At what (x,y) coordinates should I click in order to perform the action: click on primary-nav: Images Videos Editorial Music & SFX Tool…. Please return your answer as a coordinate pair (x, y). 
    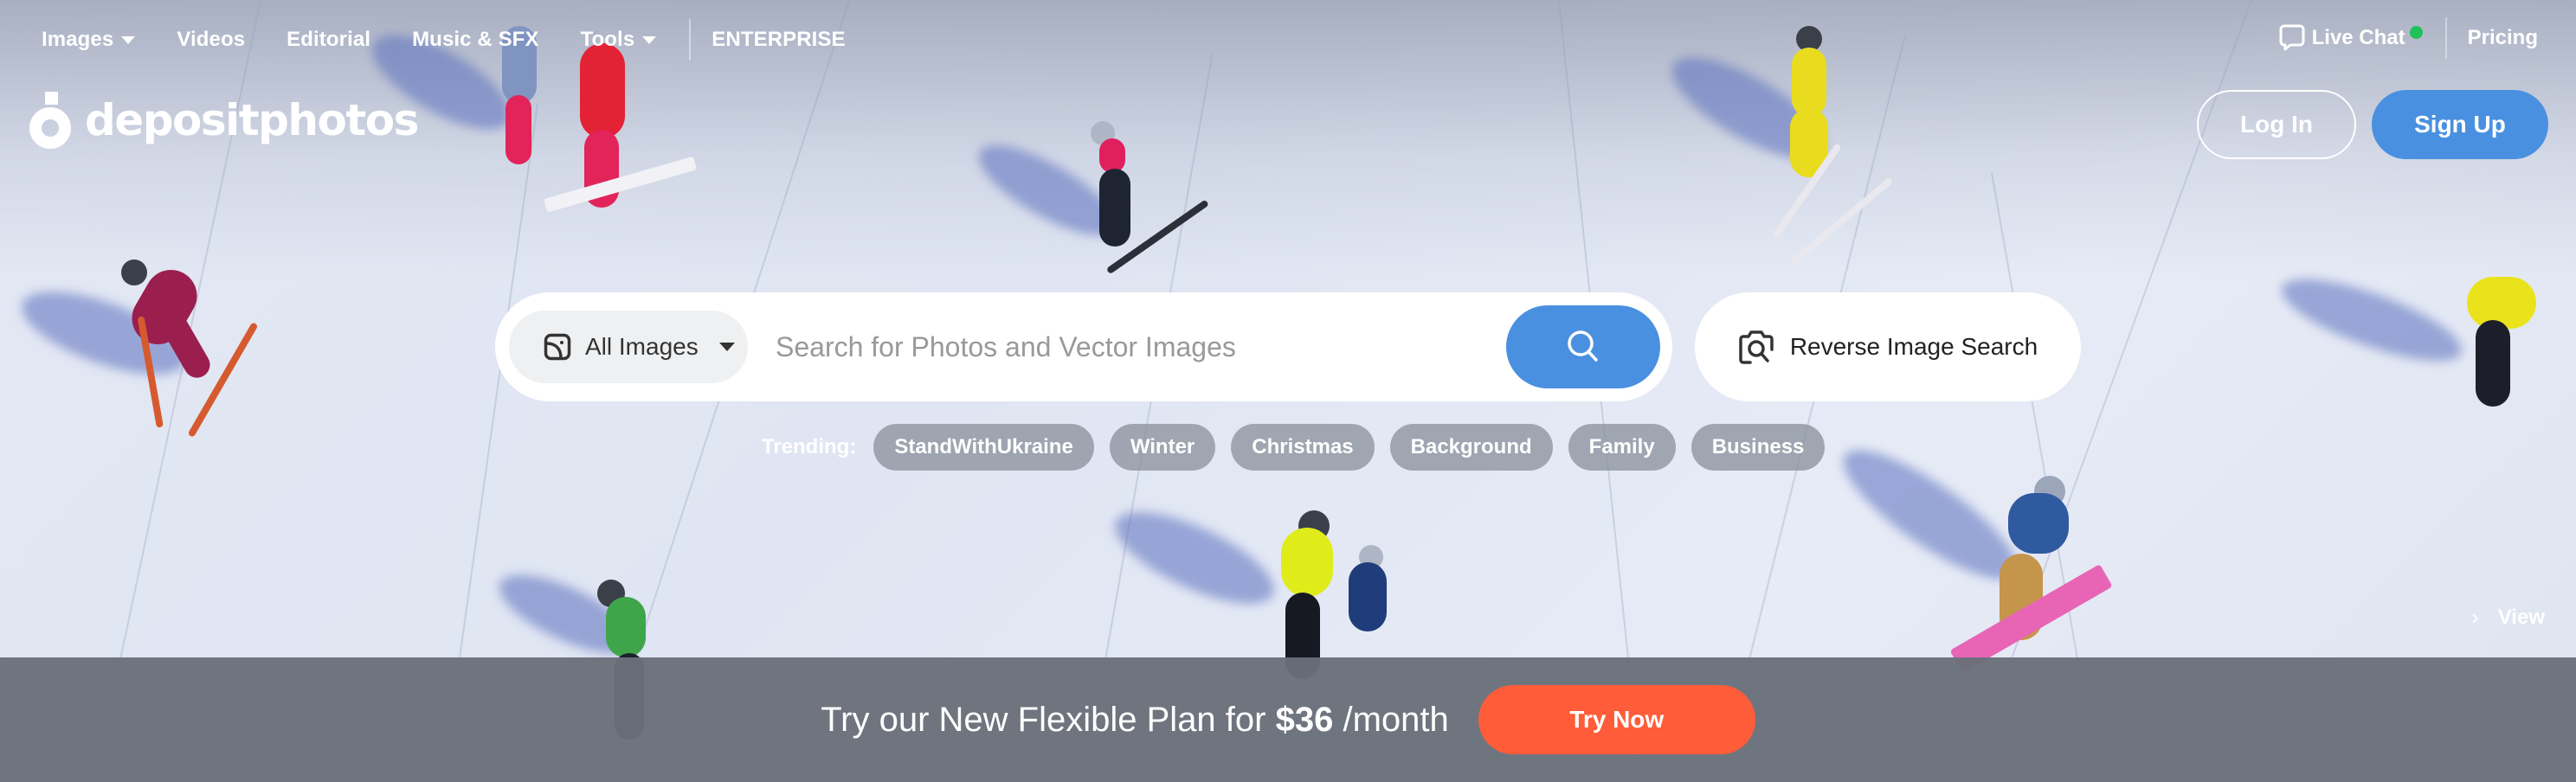
    Looking at the image, I should click on (464, 40).